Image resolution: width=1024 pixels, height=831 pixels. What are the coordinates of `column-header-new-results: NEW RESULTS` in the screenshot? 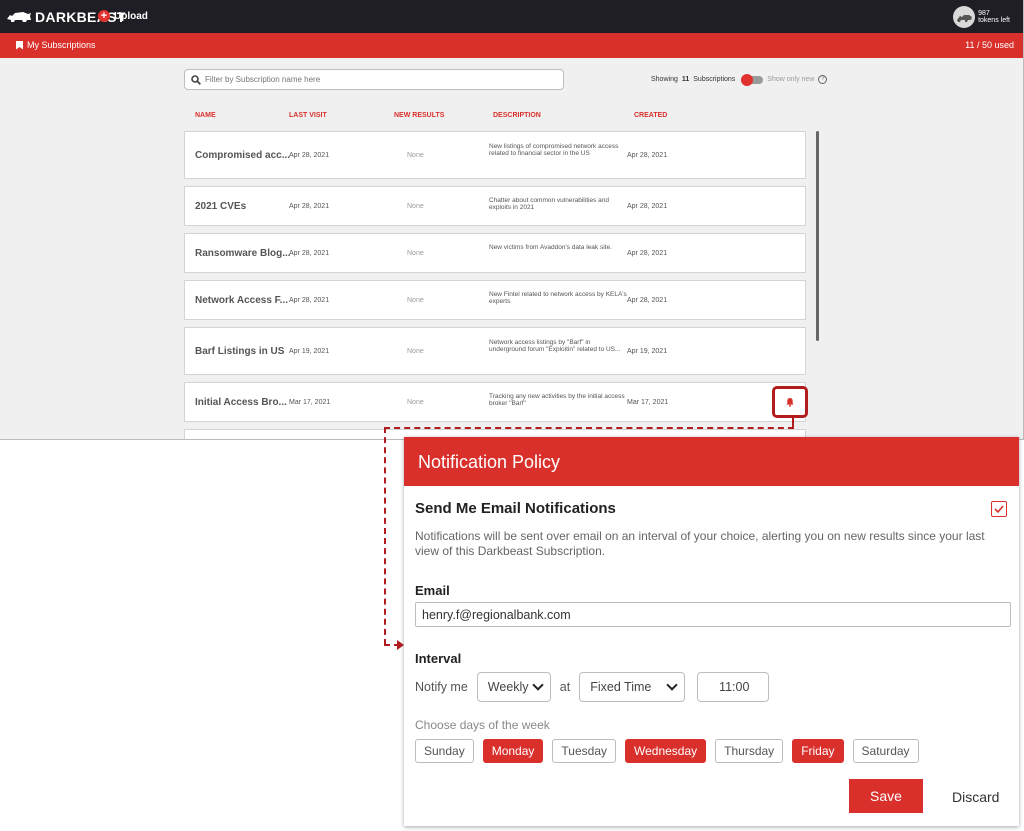 It's located at (419, 115).